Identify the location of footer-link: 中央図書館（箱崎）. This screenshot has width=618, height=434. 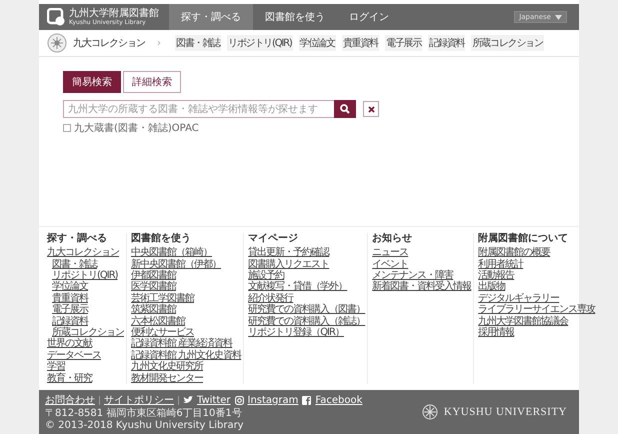
(171, 253).